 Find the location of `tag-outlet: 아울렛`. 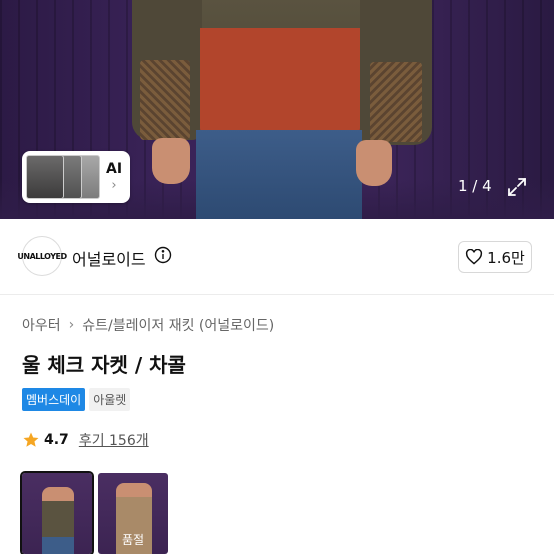

tag-outlet: 아울렛 is located at coordinates (110, 399).